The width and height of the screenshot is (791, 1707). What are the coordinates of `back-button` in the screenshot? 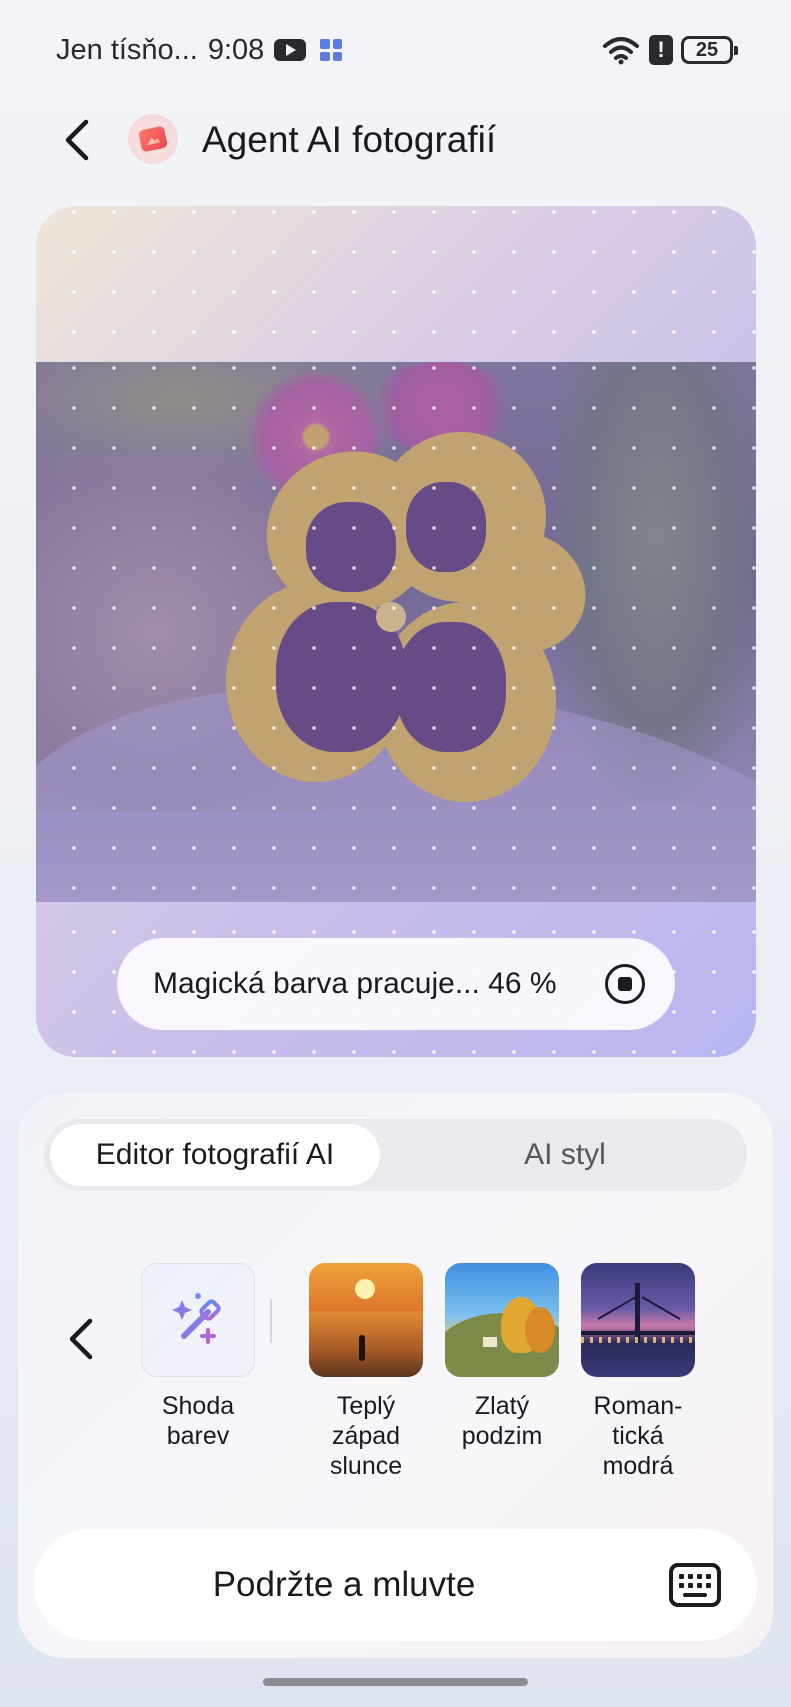 It's located at (78, 140).